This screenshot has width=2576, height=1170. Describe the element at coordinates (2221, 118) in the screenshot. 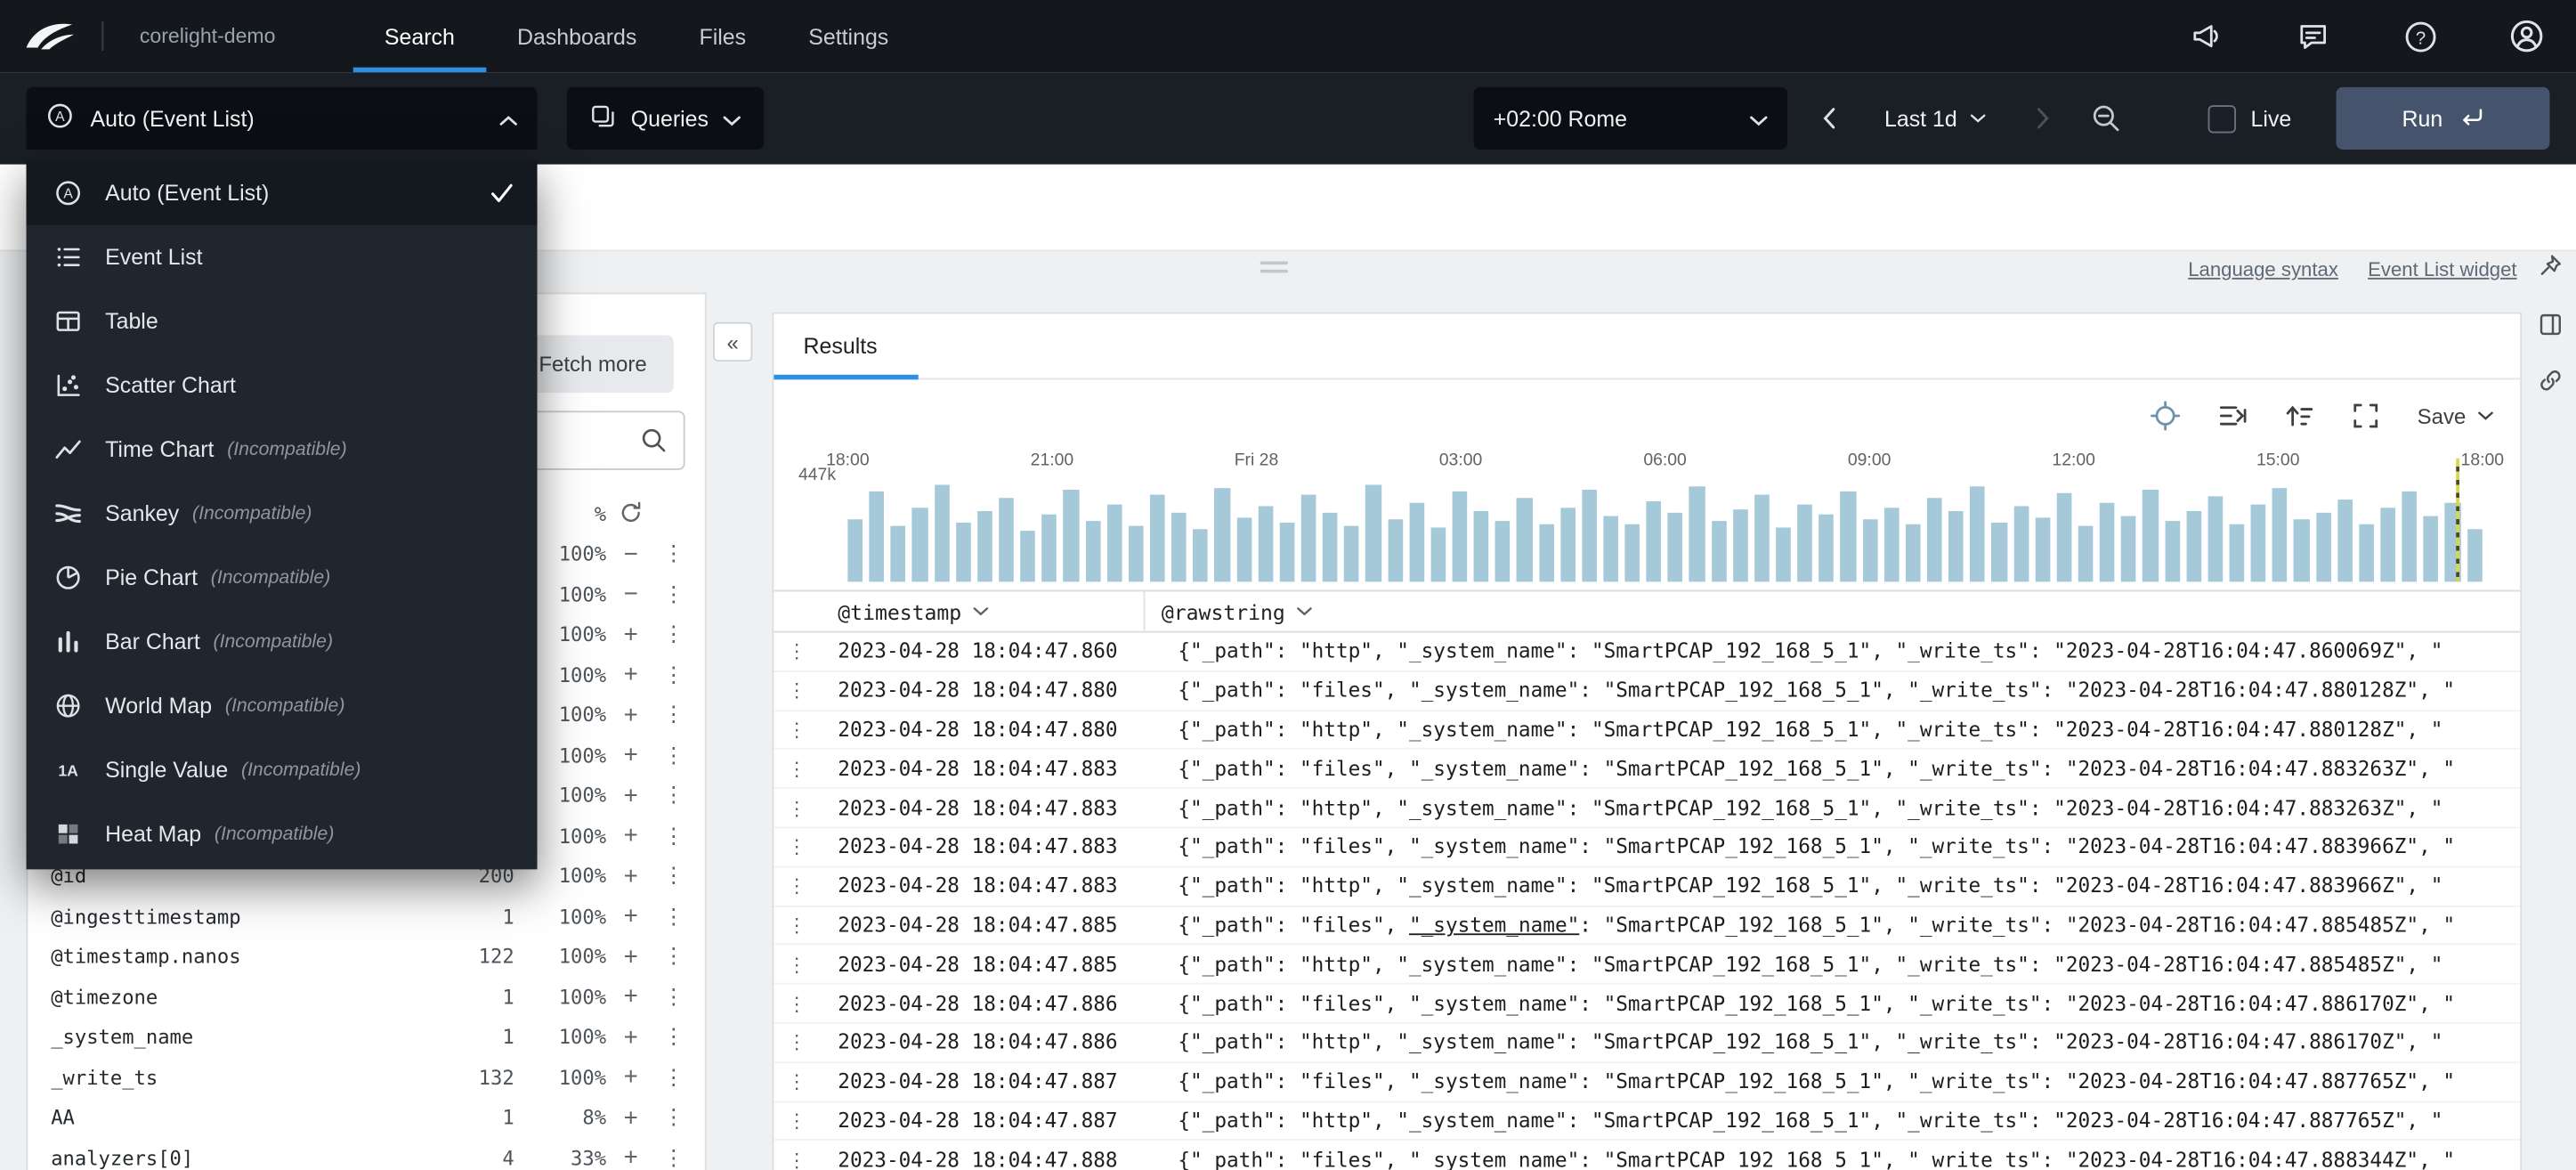

I see `live-checkbox` at that location.